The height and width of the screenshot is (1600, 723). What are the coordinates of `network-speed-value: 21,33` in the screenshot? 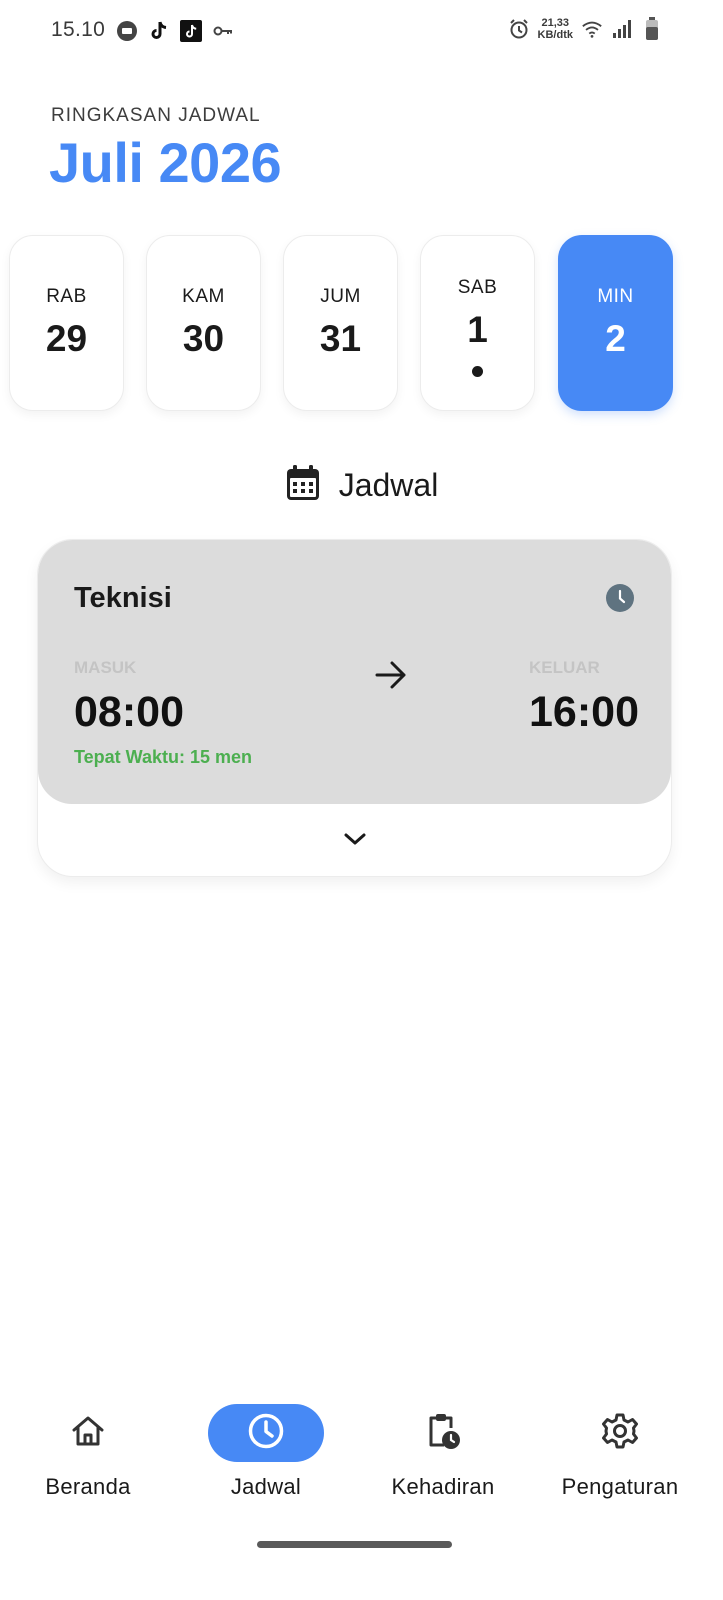 It's located at (555, 23).